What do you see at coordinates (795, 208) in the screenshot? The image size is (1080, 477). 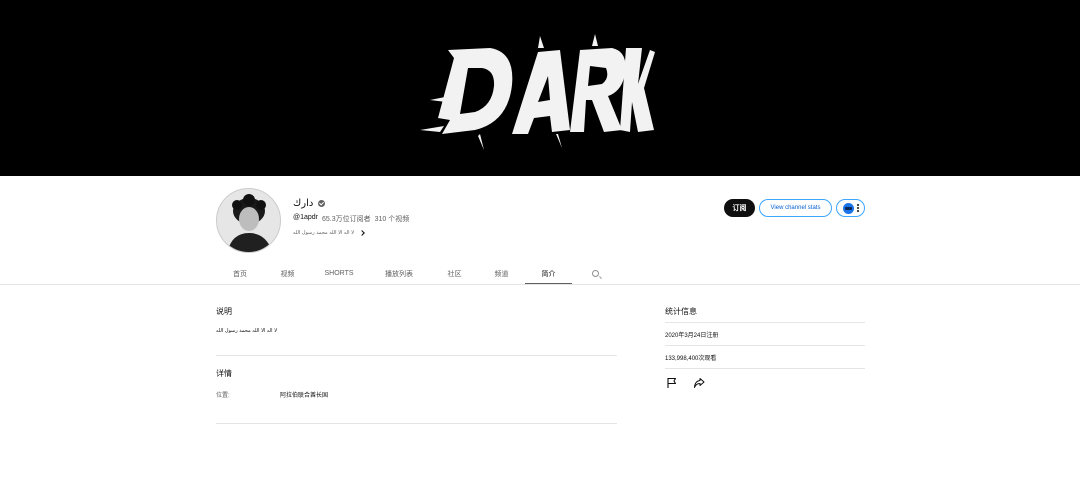 I see `view-channel-stats-button: View channel stats` at bounding box center [795, 208].